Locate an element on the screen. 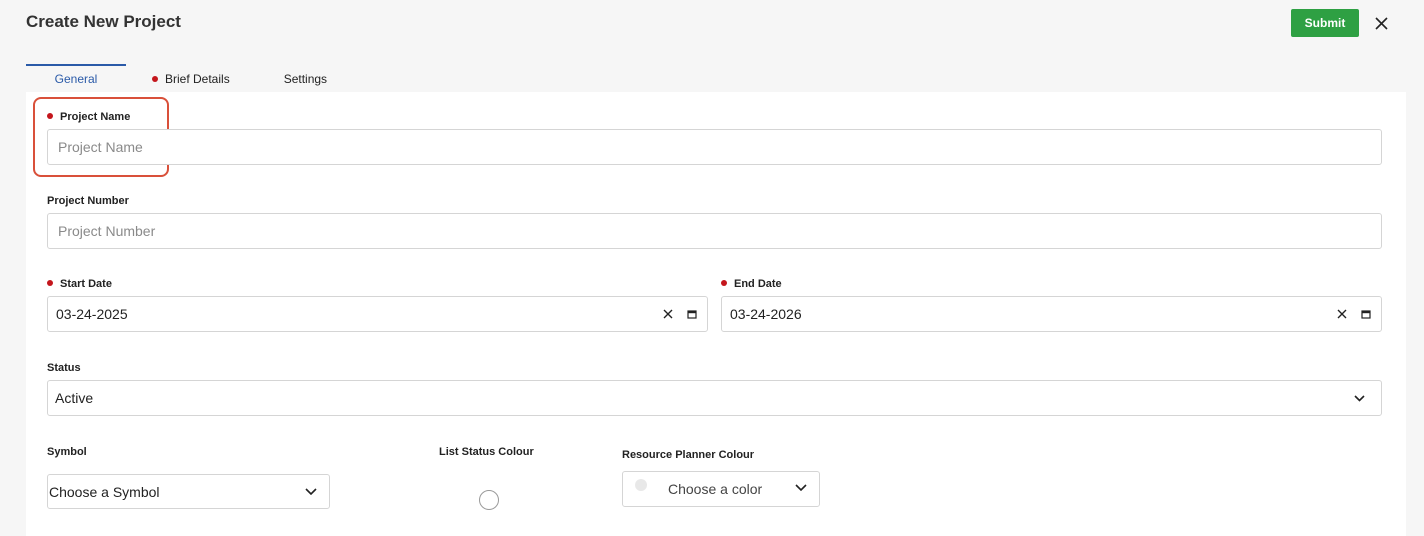 Image resolution: width=1424 pixels, height=536 pixels. end-date-label-text: End Date is located at coordinates (758, 284).